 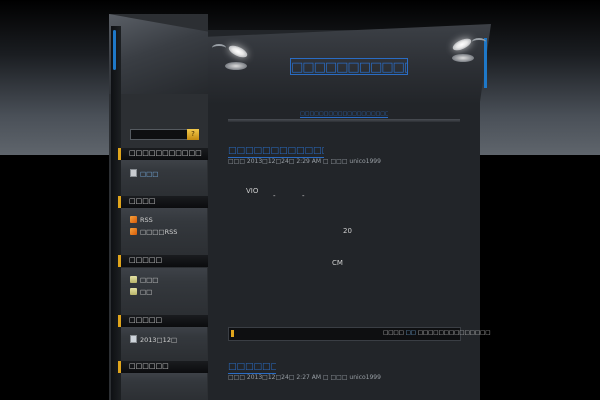 I want to click on sidebar-item-comments-rss: □□□□RSS, so click(x=153, y=232).